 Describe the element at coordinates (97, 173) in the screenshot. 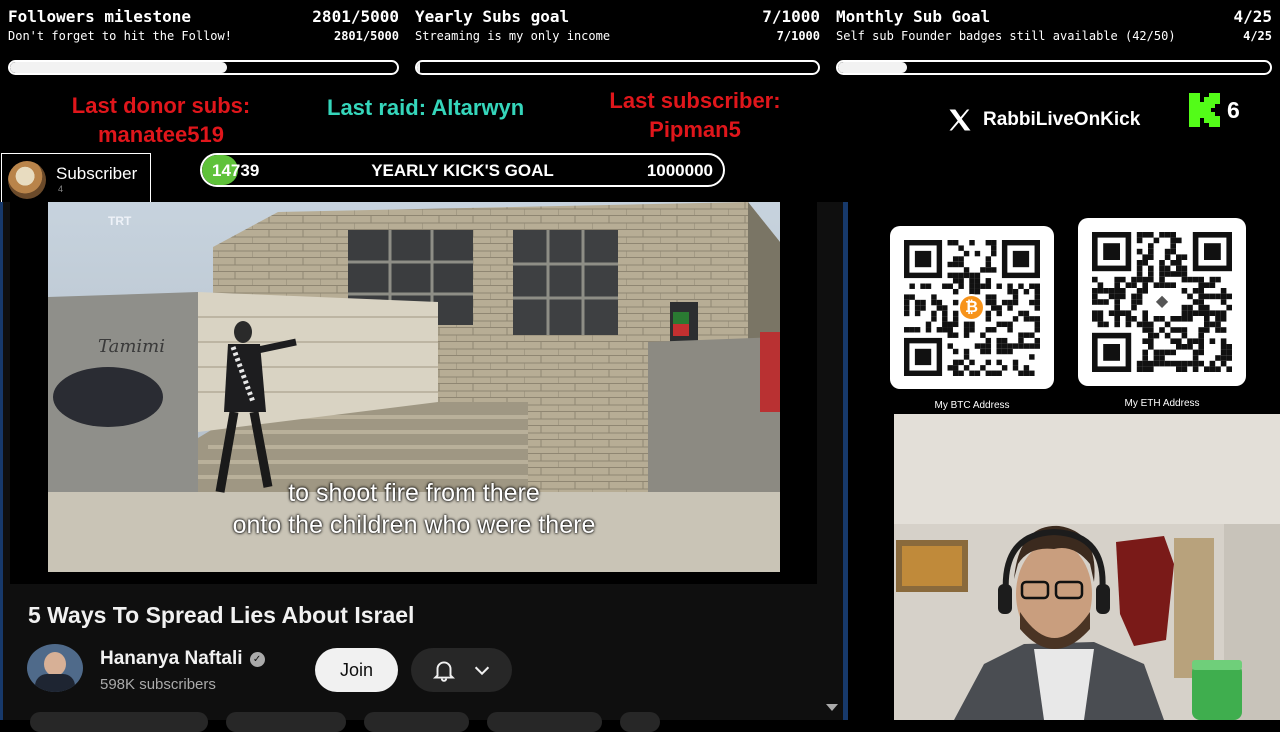

I see `subscriber-widget-label: Subscriber` at that location.